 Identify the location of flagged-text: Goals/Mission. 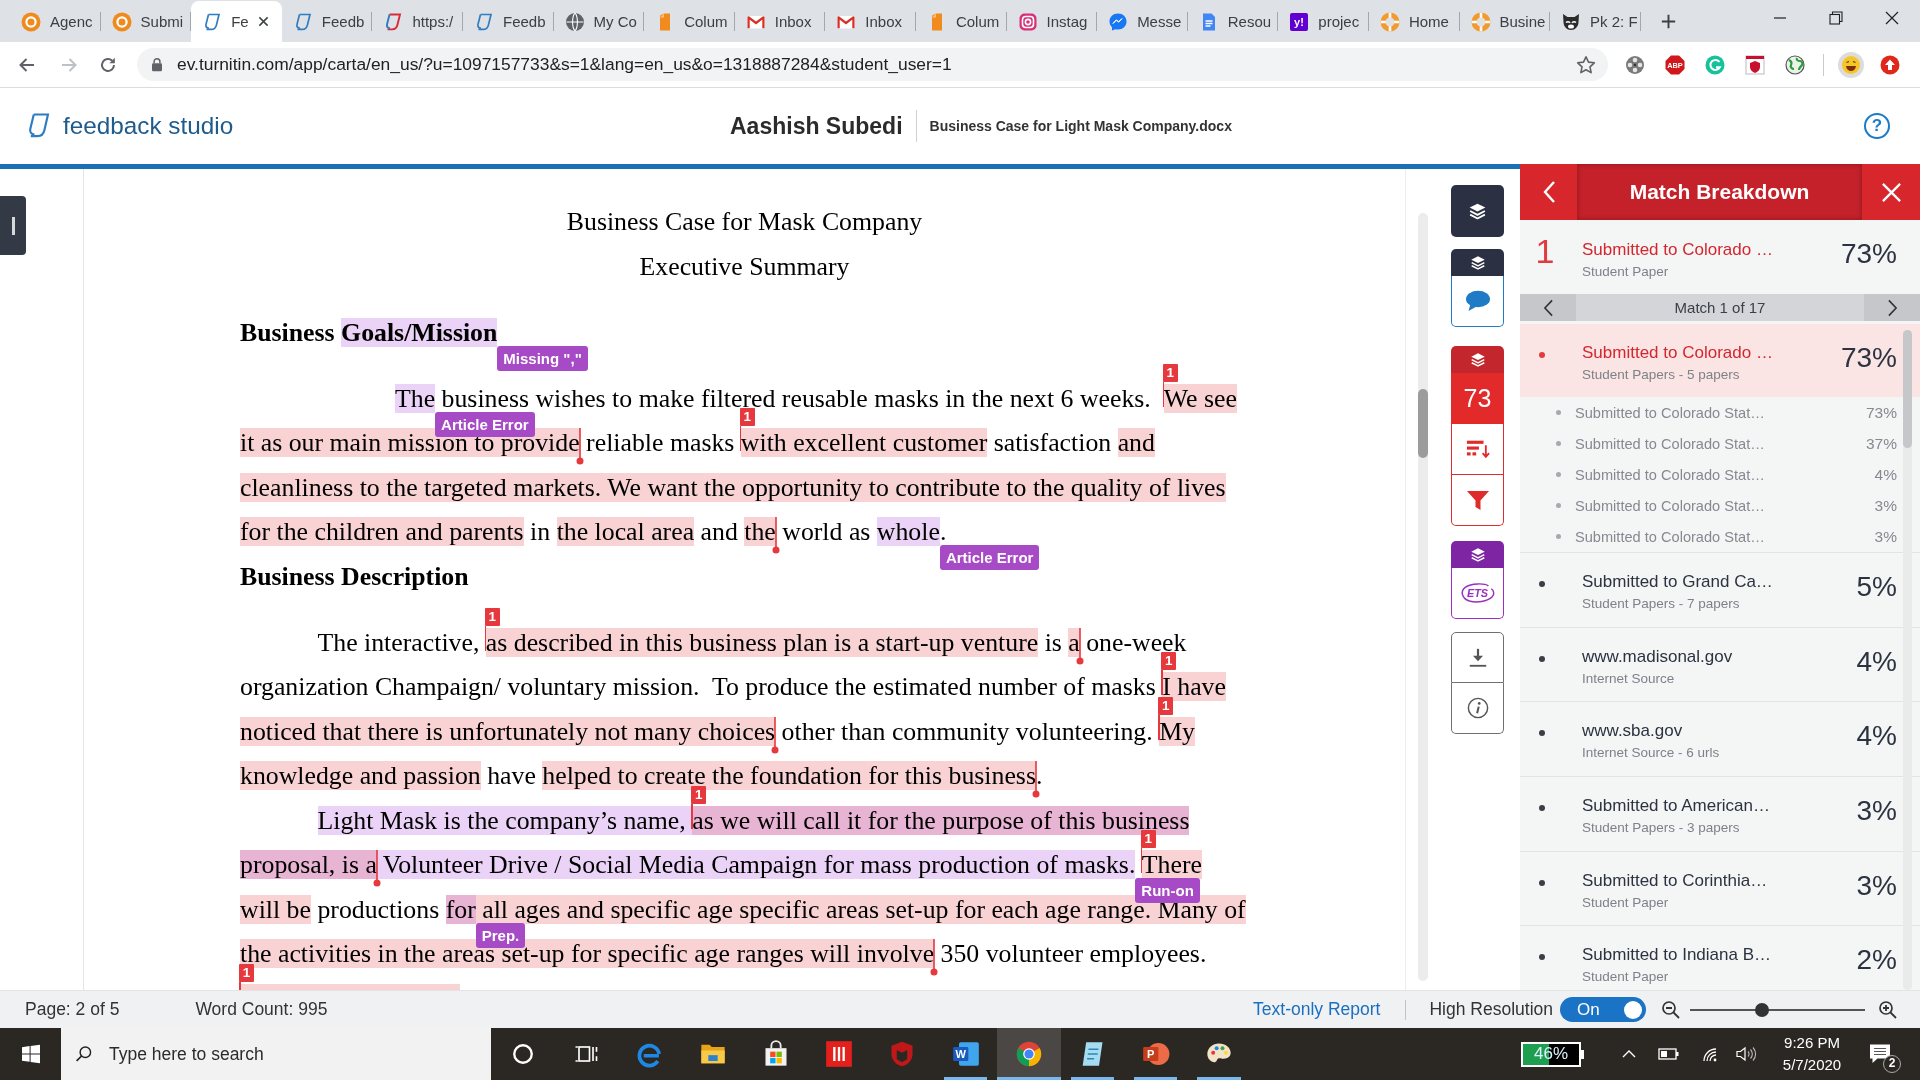
(419, 332).